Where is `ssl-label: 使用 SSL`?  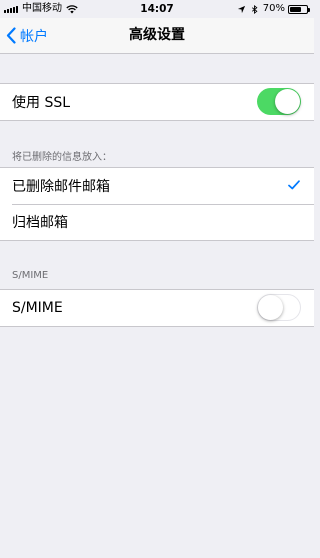
ssl-label: 使用 SSL is located at coordinates (41, 103).